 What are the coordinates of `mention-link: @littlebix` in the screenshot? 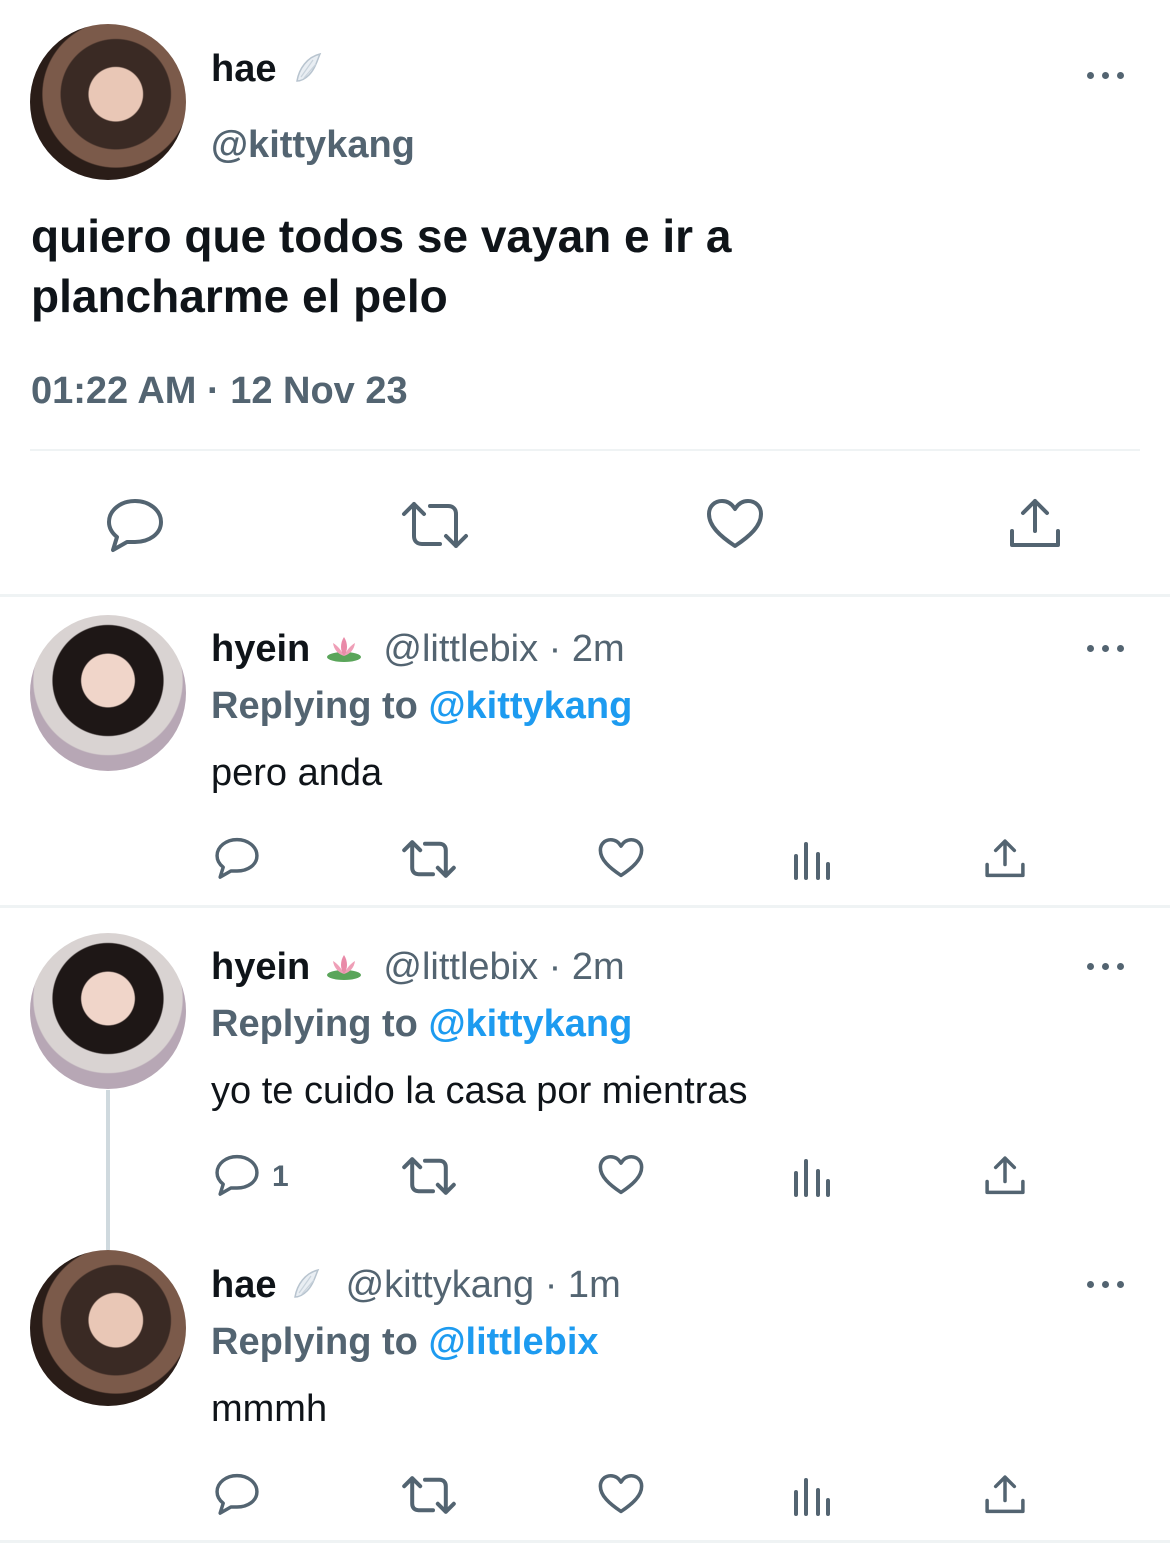 It's located at (513, 1342).